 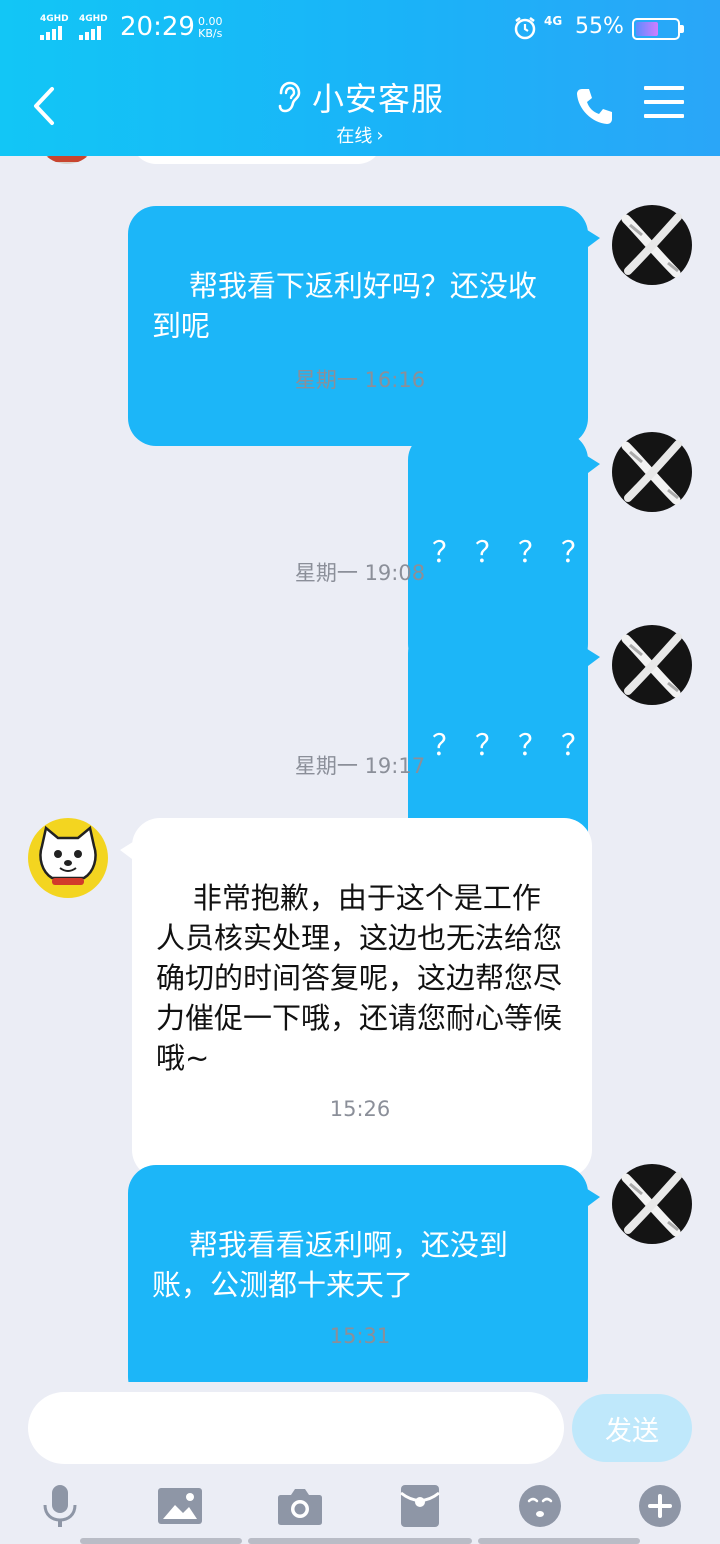 I want to click on outgoing-message-bubble: 帮我看下返利好吗？还没收到呢, so click(x=364, y=326).